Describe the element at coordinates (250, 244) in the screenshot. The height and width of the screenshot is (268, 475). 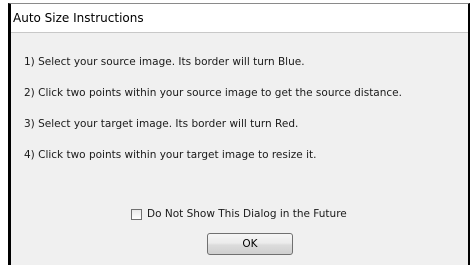
I see `ok-button: OK` at that location.